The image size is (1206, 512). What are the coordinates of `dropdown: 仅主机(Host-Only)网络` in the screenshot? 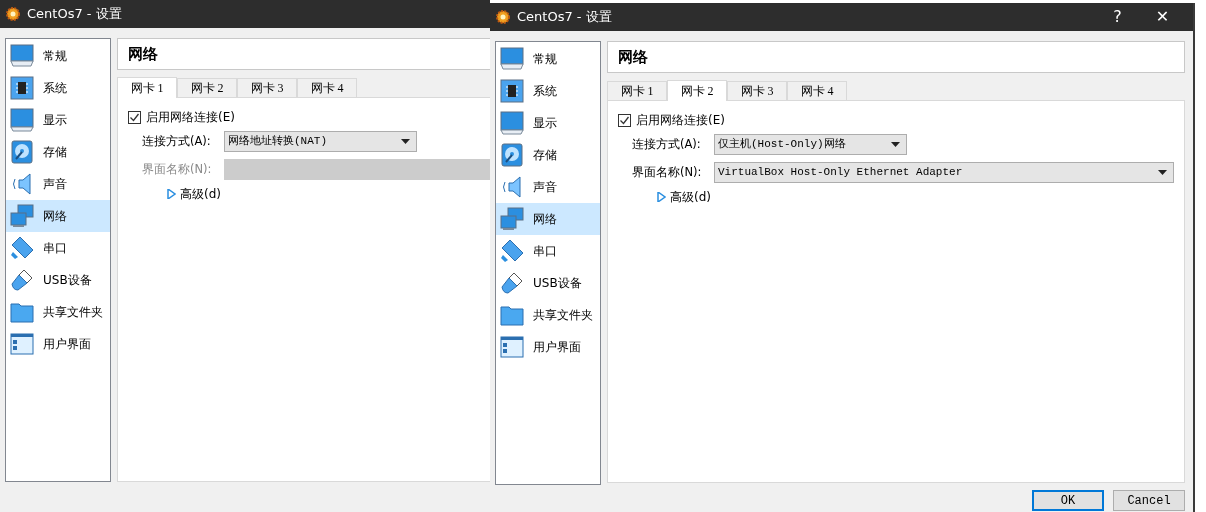 It's located at (810, 144).